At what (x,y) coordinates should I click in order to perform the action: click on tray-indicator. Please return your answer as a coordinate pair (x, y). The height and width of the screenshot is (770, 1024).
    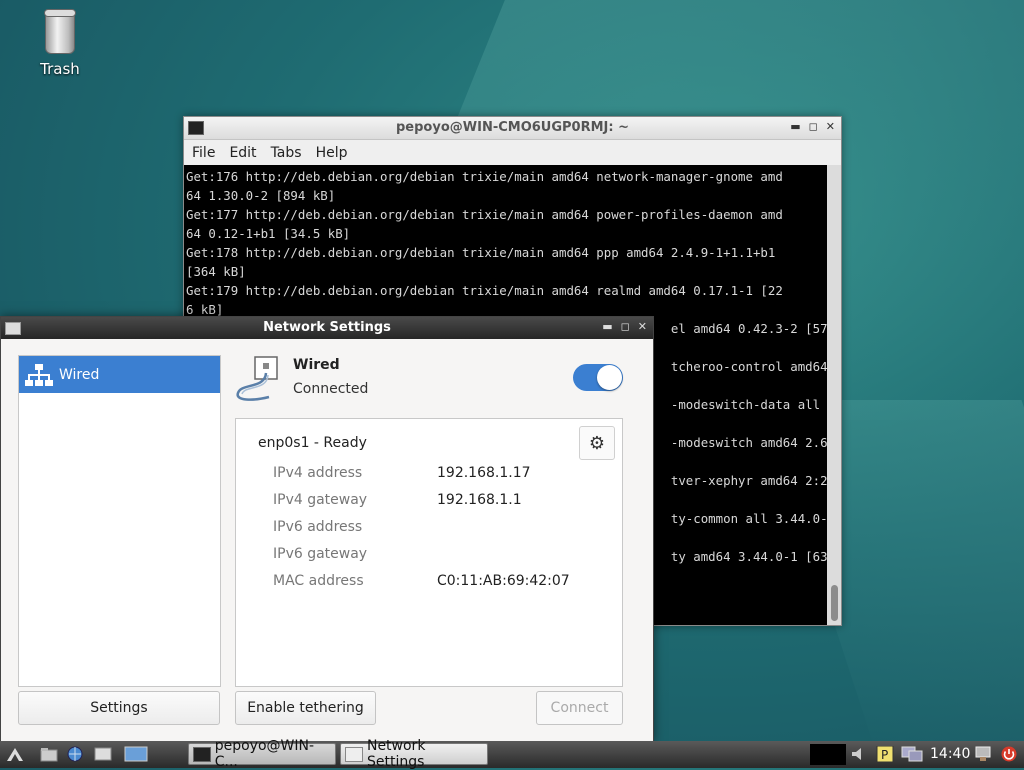
    Looking at the image, I should click on (828, 754).